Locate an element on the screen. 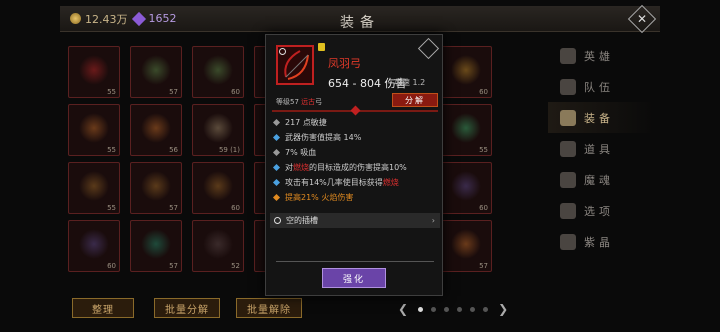 This screenshot has height=332, width=720. sidebar-item-label: 选项 is located at coordinates (599, 211).